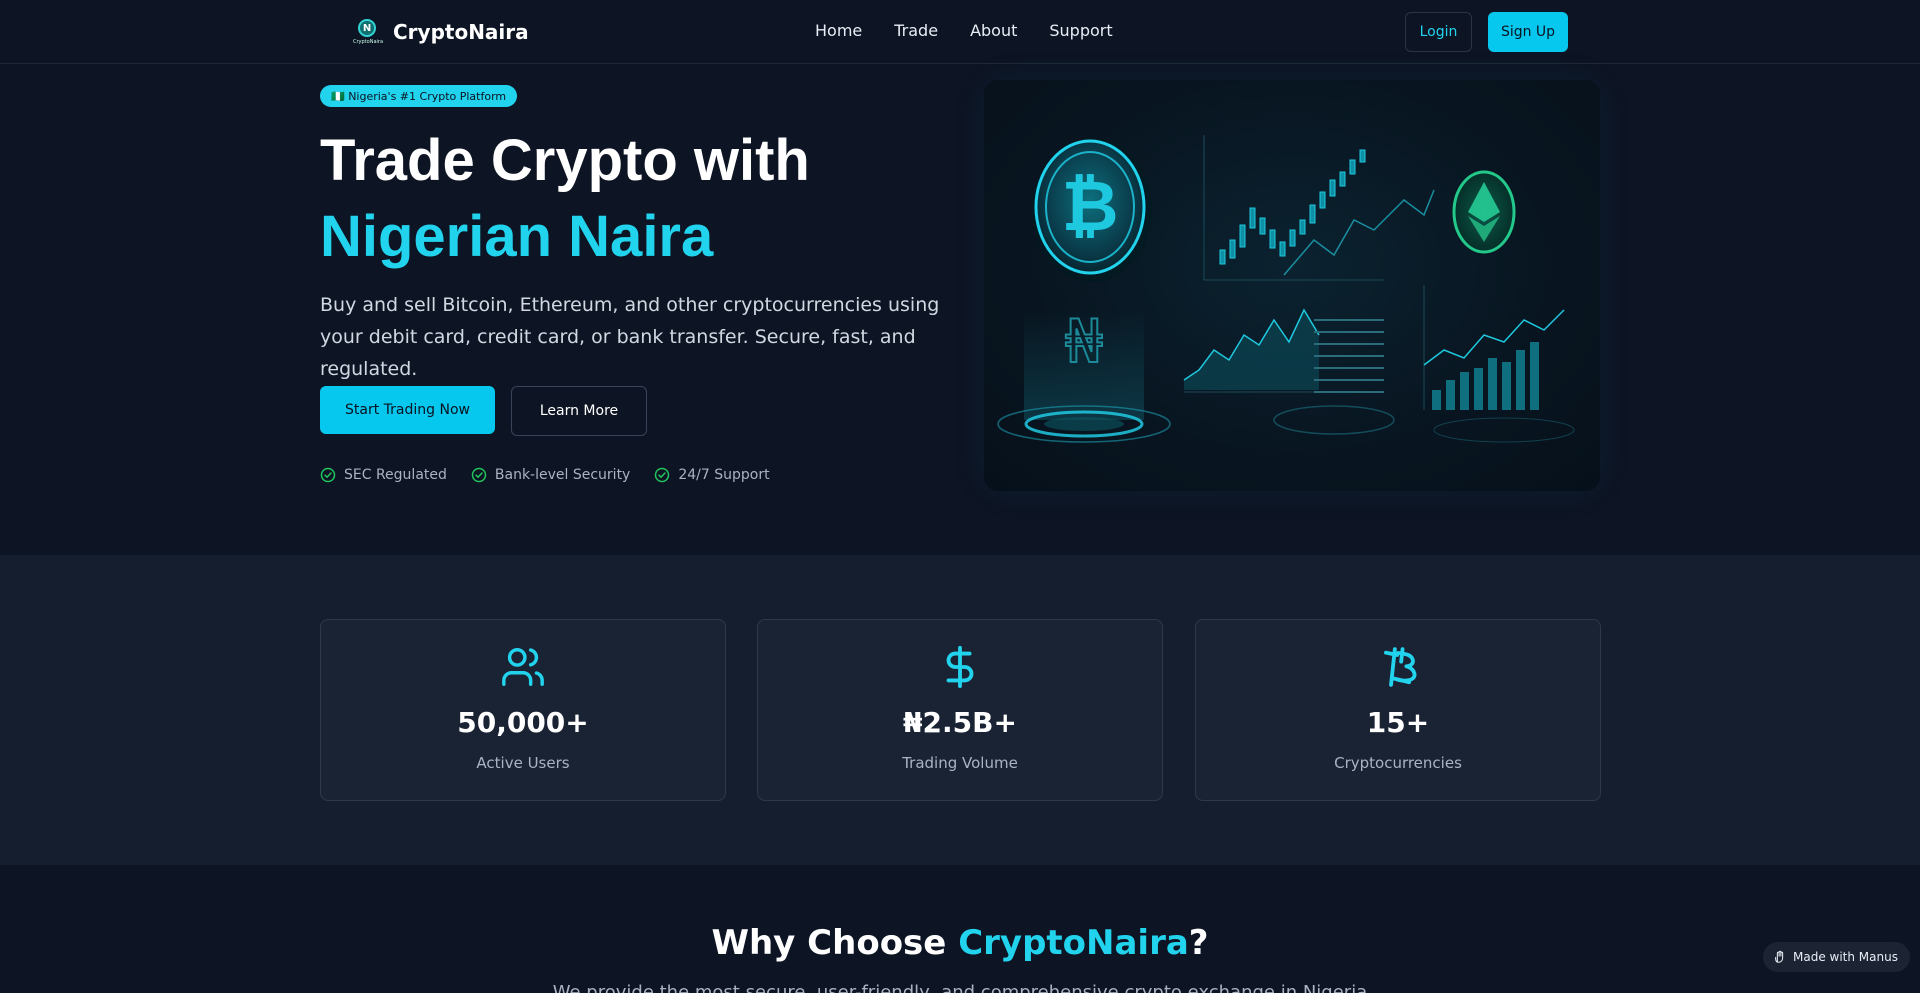 This screenshot has height=993, width=1920. What do you see at coordinates (724, 475) in the screenshot?
I see `trust-label: 24/7 Support` at bounding box center [724, 475].